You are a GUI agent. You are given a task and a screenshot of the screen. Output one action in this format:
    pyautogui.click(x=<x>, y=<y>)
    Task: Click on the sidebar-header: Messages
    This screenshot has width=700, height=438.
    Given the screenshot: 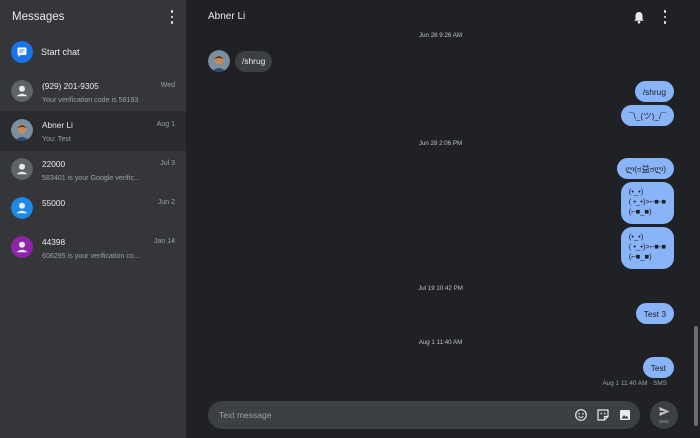 What is the action you would take?
    pyautogui.click(x=93, y=17)
    